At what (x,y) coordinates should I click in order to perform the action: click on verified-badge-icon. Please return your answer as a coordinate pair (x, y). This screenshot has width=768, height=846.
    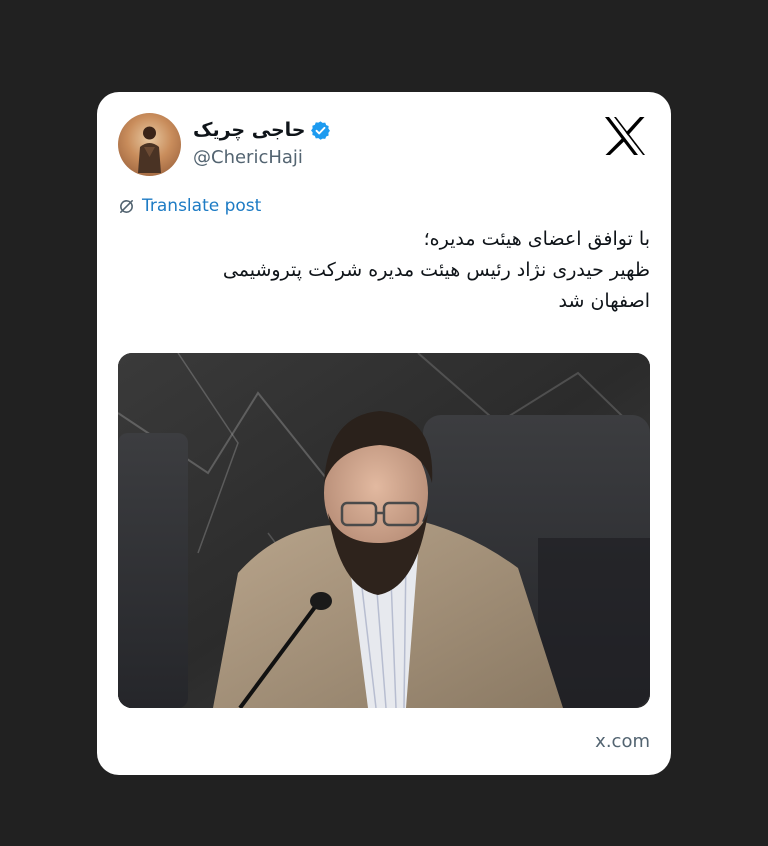
    Looking at the image, I should click on (321, 130).